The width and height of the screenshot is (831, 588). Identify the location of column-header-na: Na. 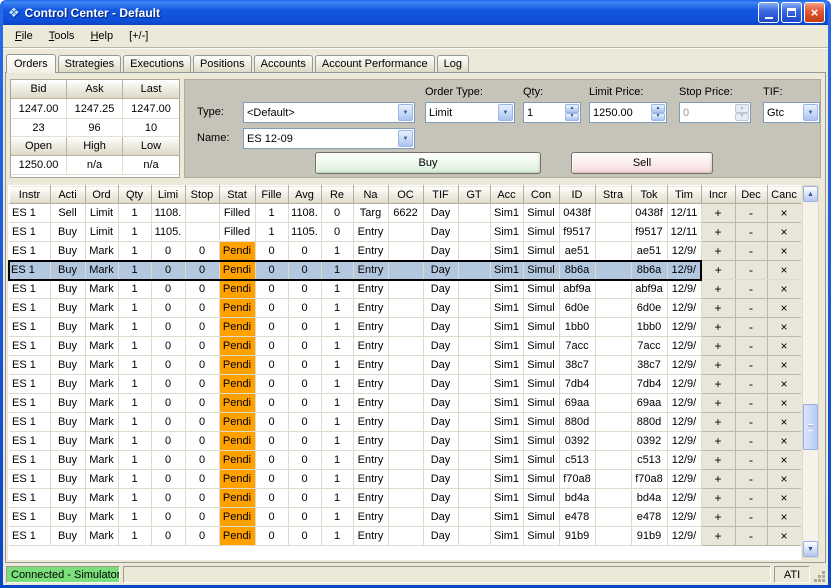
(370, 194).